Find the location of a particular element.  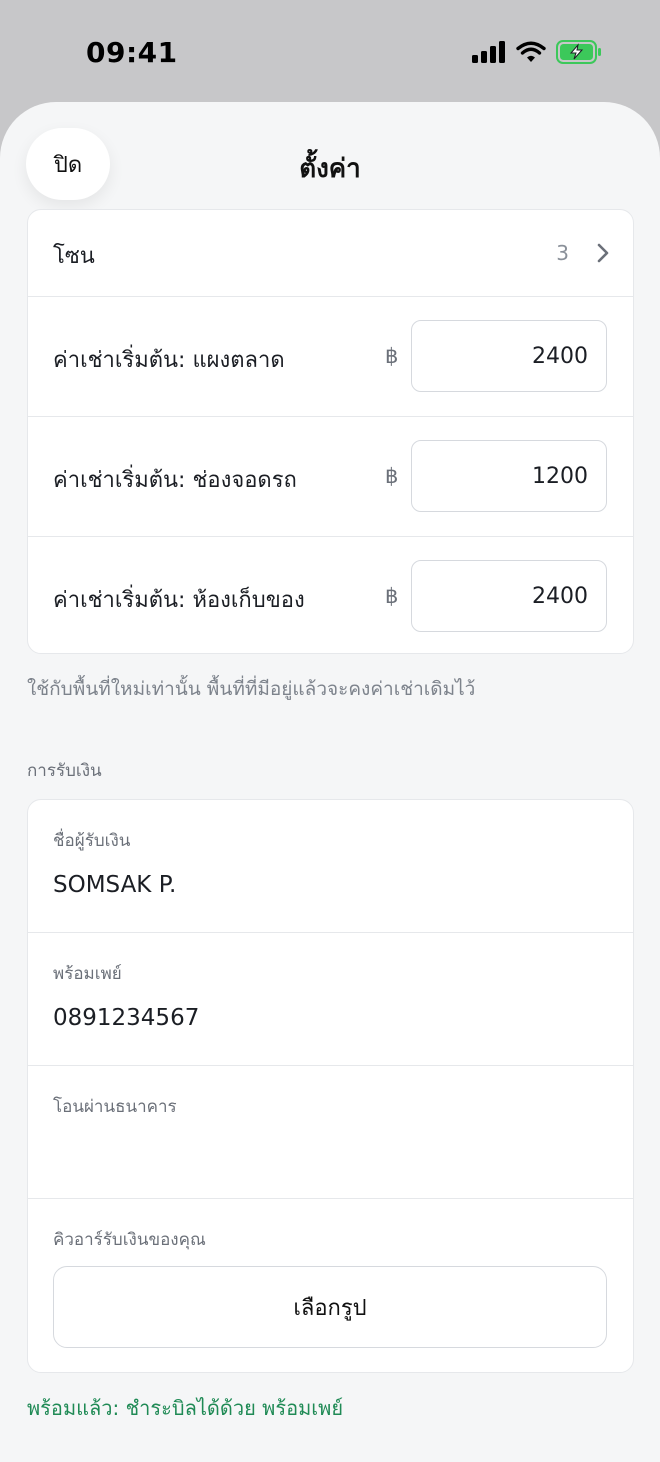

sheet-header: ปิด ตั้งค่า is located at coordinates (330, 157).